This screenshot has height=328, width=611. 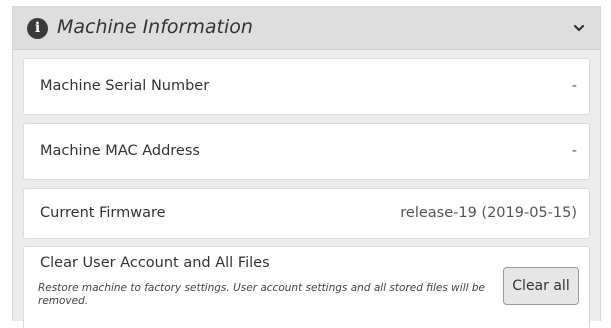 What do you see at coordinates (574, 86) in the screenshot?
I see `serial-number-value: -` at bounding box center [574, 86].